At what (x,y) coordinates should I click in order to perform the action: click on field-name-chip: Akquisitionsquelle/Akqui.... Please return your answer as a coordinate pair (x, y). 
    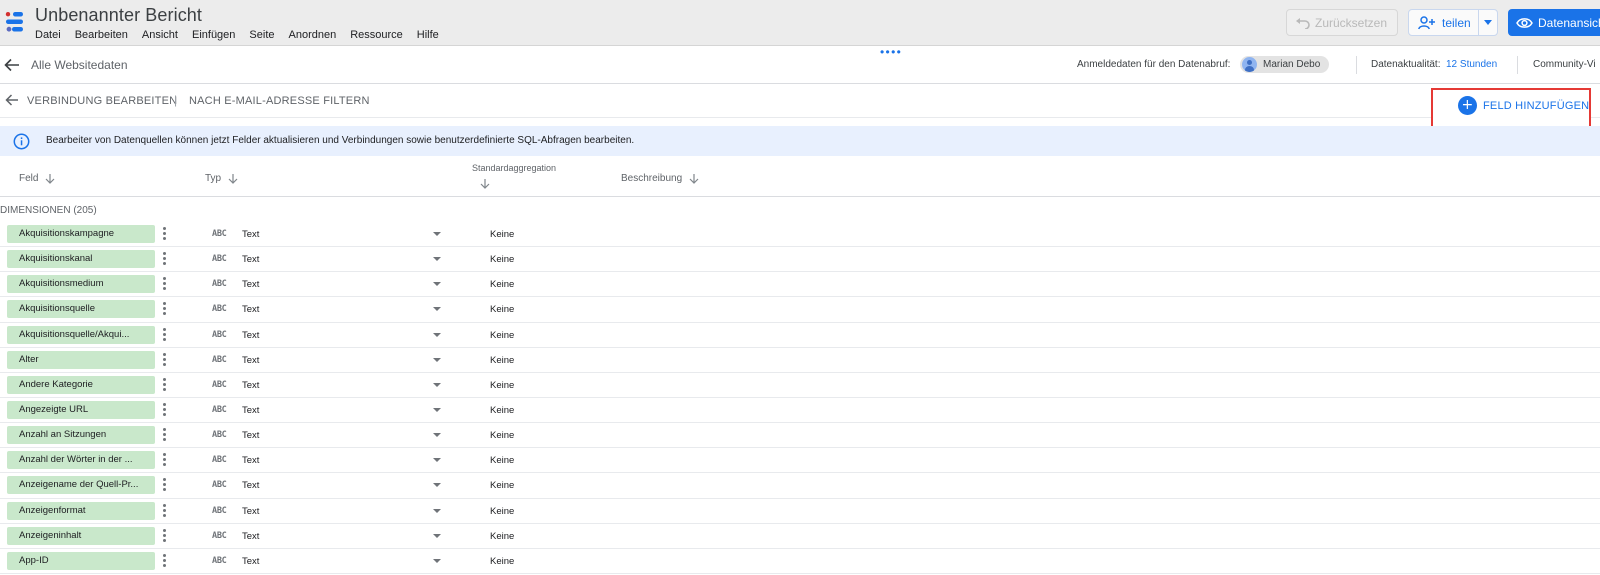
    Looking at the image, I should click on (81, 334).